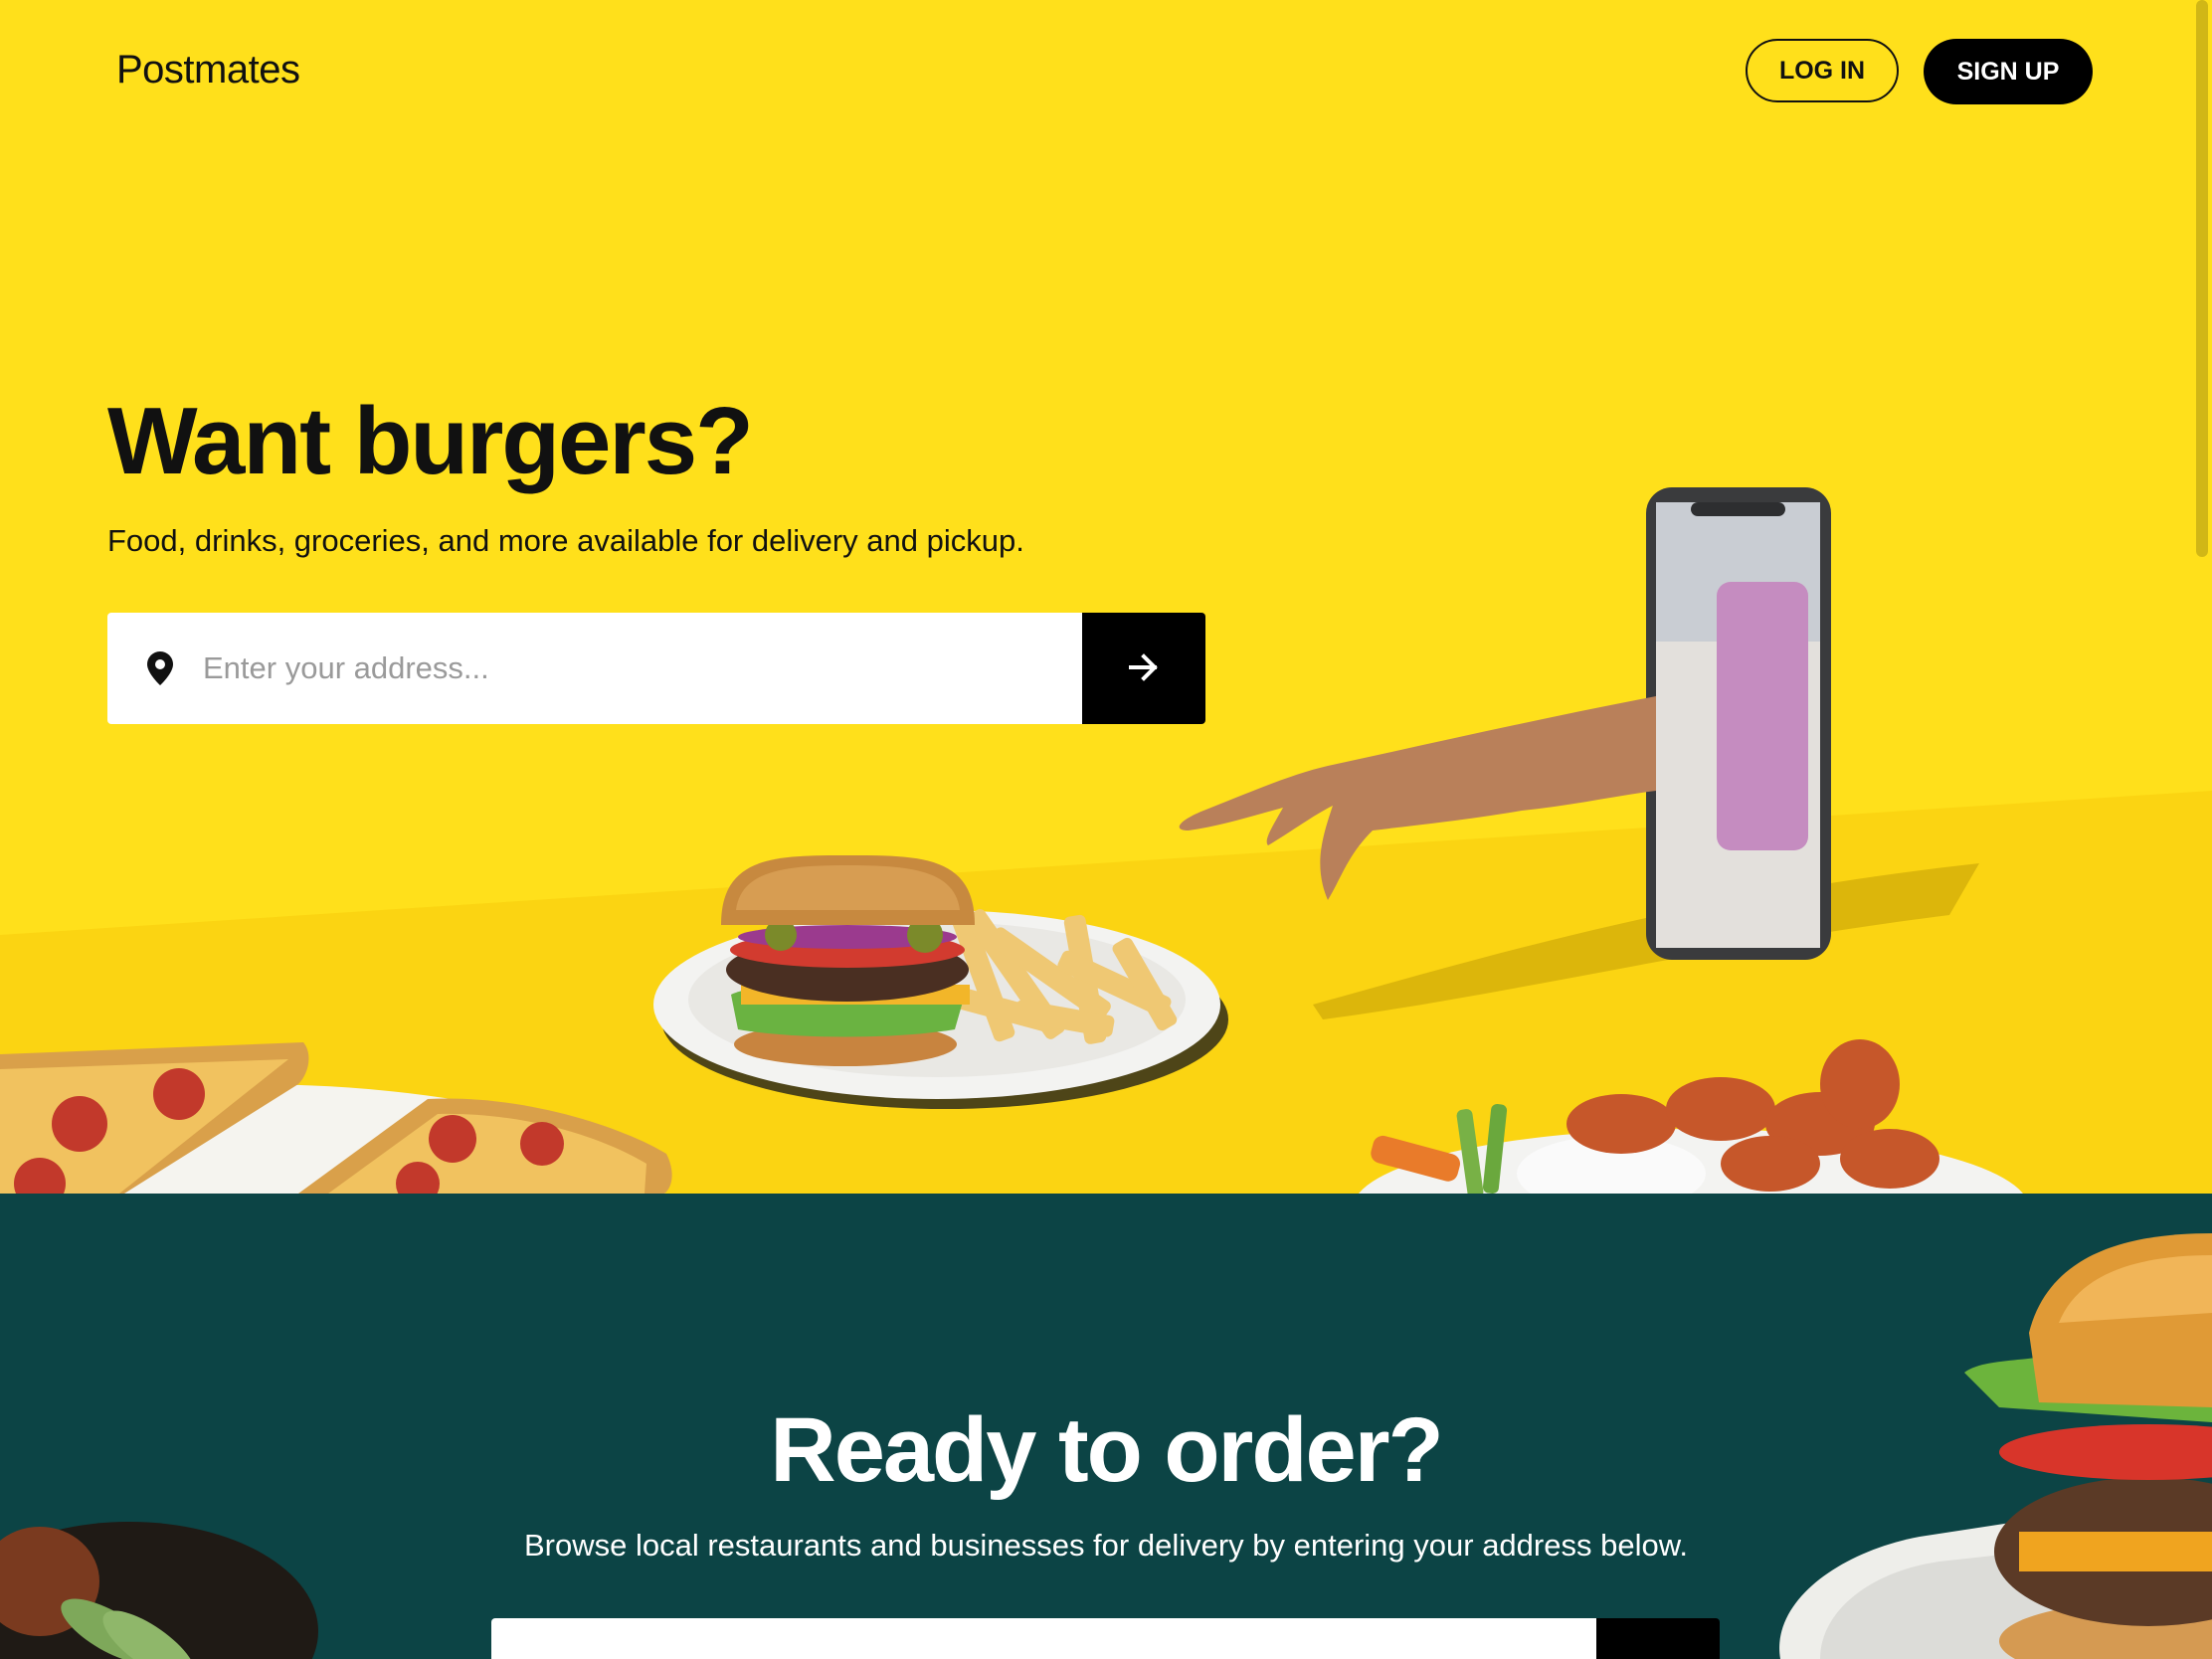  What do you see at coordinates (430, 441) in the screenshot?
I see `hero-title: Want burgers?` at bounding box center [430, 441].